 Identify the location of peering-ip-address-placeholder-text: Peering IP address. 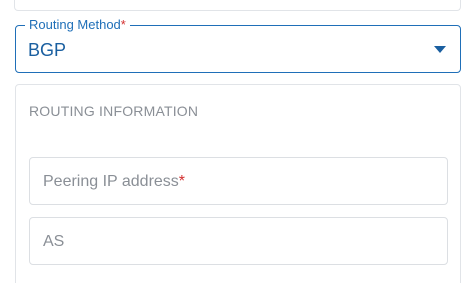
(111, 181).